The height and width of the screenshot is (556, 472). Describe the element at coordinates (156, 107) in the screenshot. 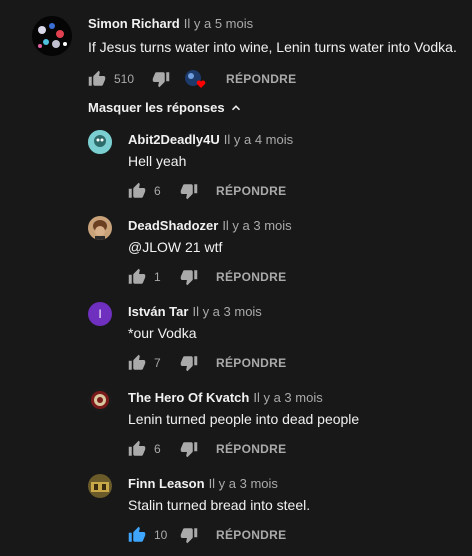

I see `hide-replies-label: Masquer les réponses` at that location.